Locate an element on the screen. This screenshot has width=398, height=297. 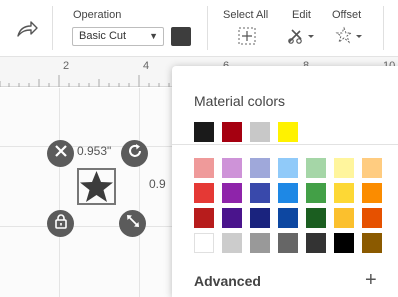
expand-advanced-button: + is located at coordinates (371, 280).